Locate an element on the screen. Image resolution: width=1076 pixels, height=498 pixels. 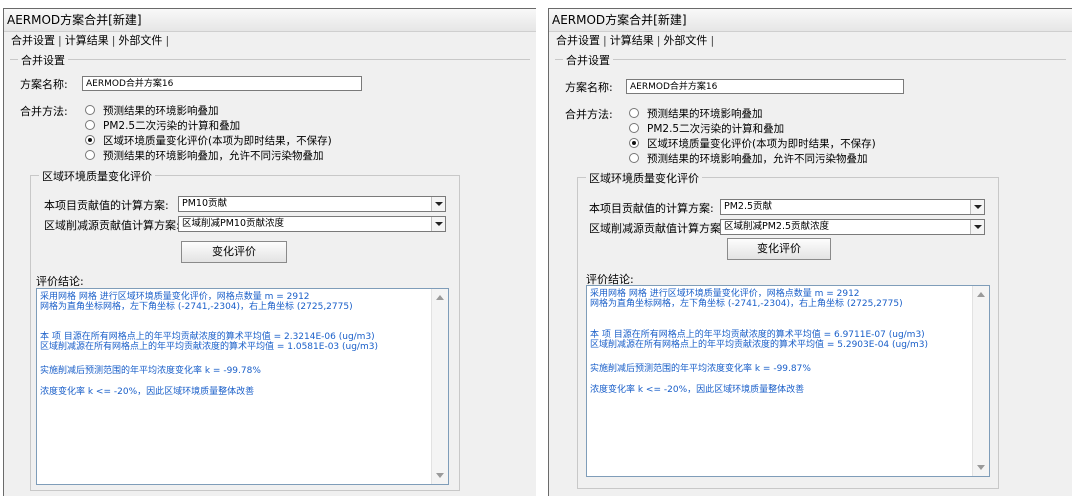
reduction-scheme-select: 区域削减PM10贡献浓度 is located at coordinates (312, 224).